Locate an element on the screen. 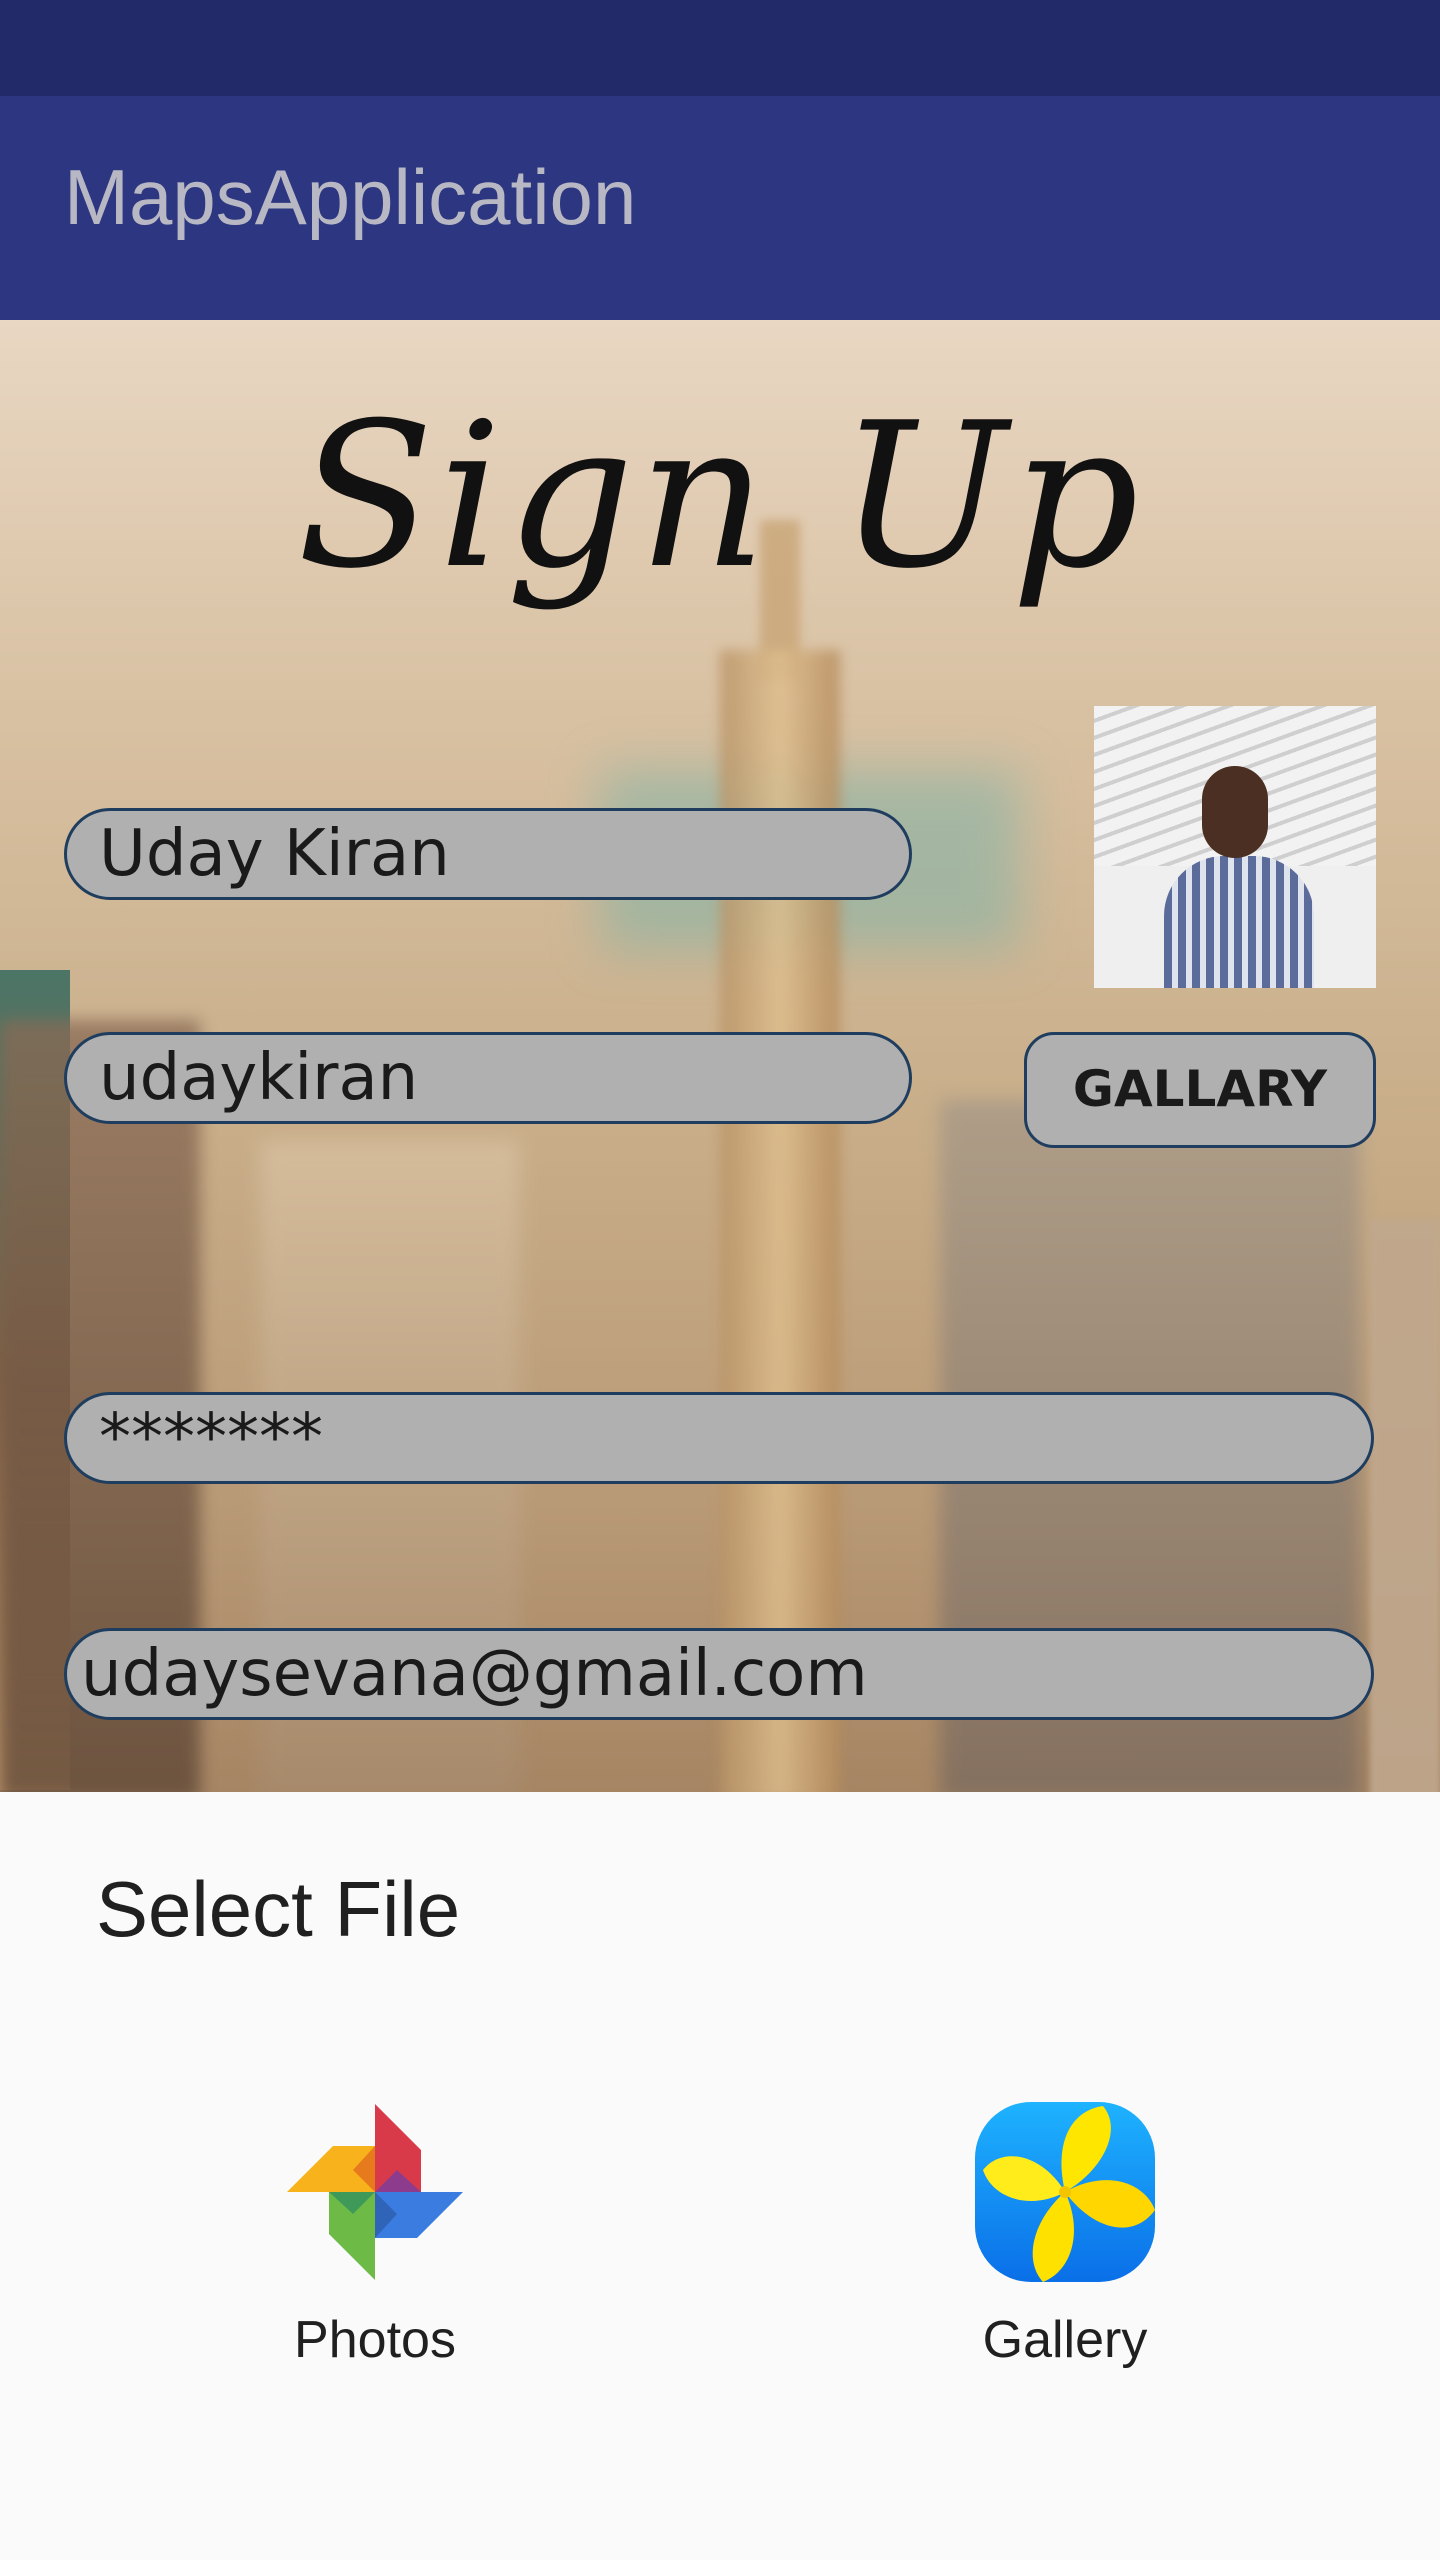  dialog-title: Select File is located at coordinates (278, 1909).